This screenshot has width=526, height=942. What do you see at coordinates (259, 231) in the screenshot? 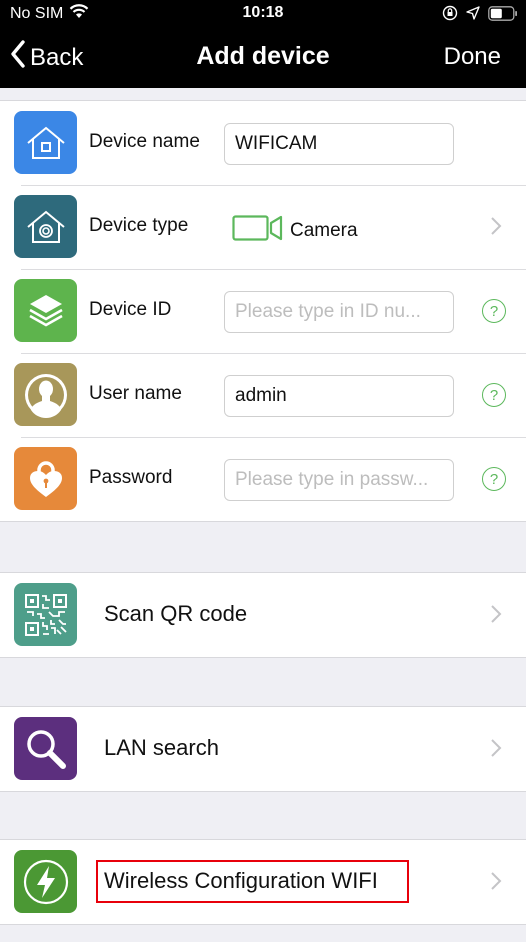
I see `camera-icon` at bounding box center [259, 231].